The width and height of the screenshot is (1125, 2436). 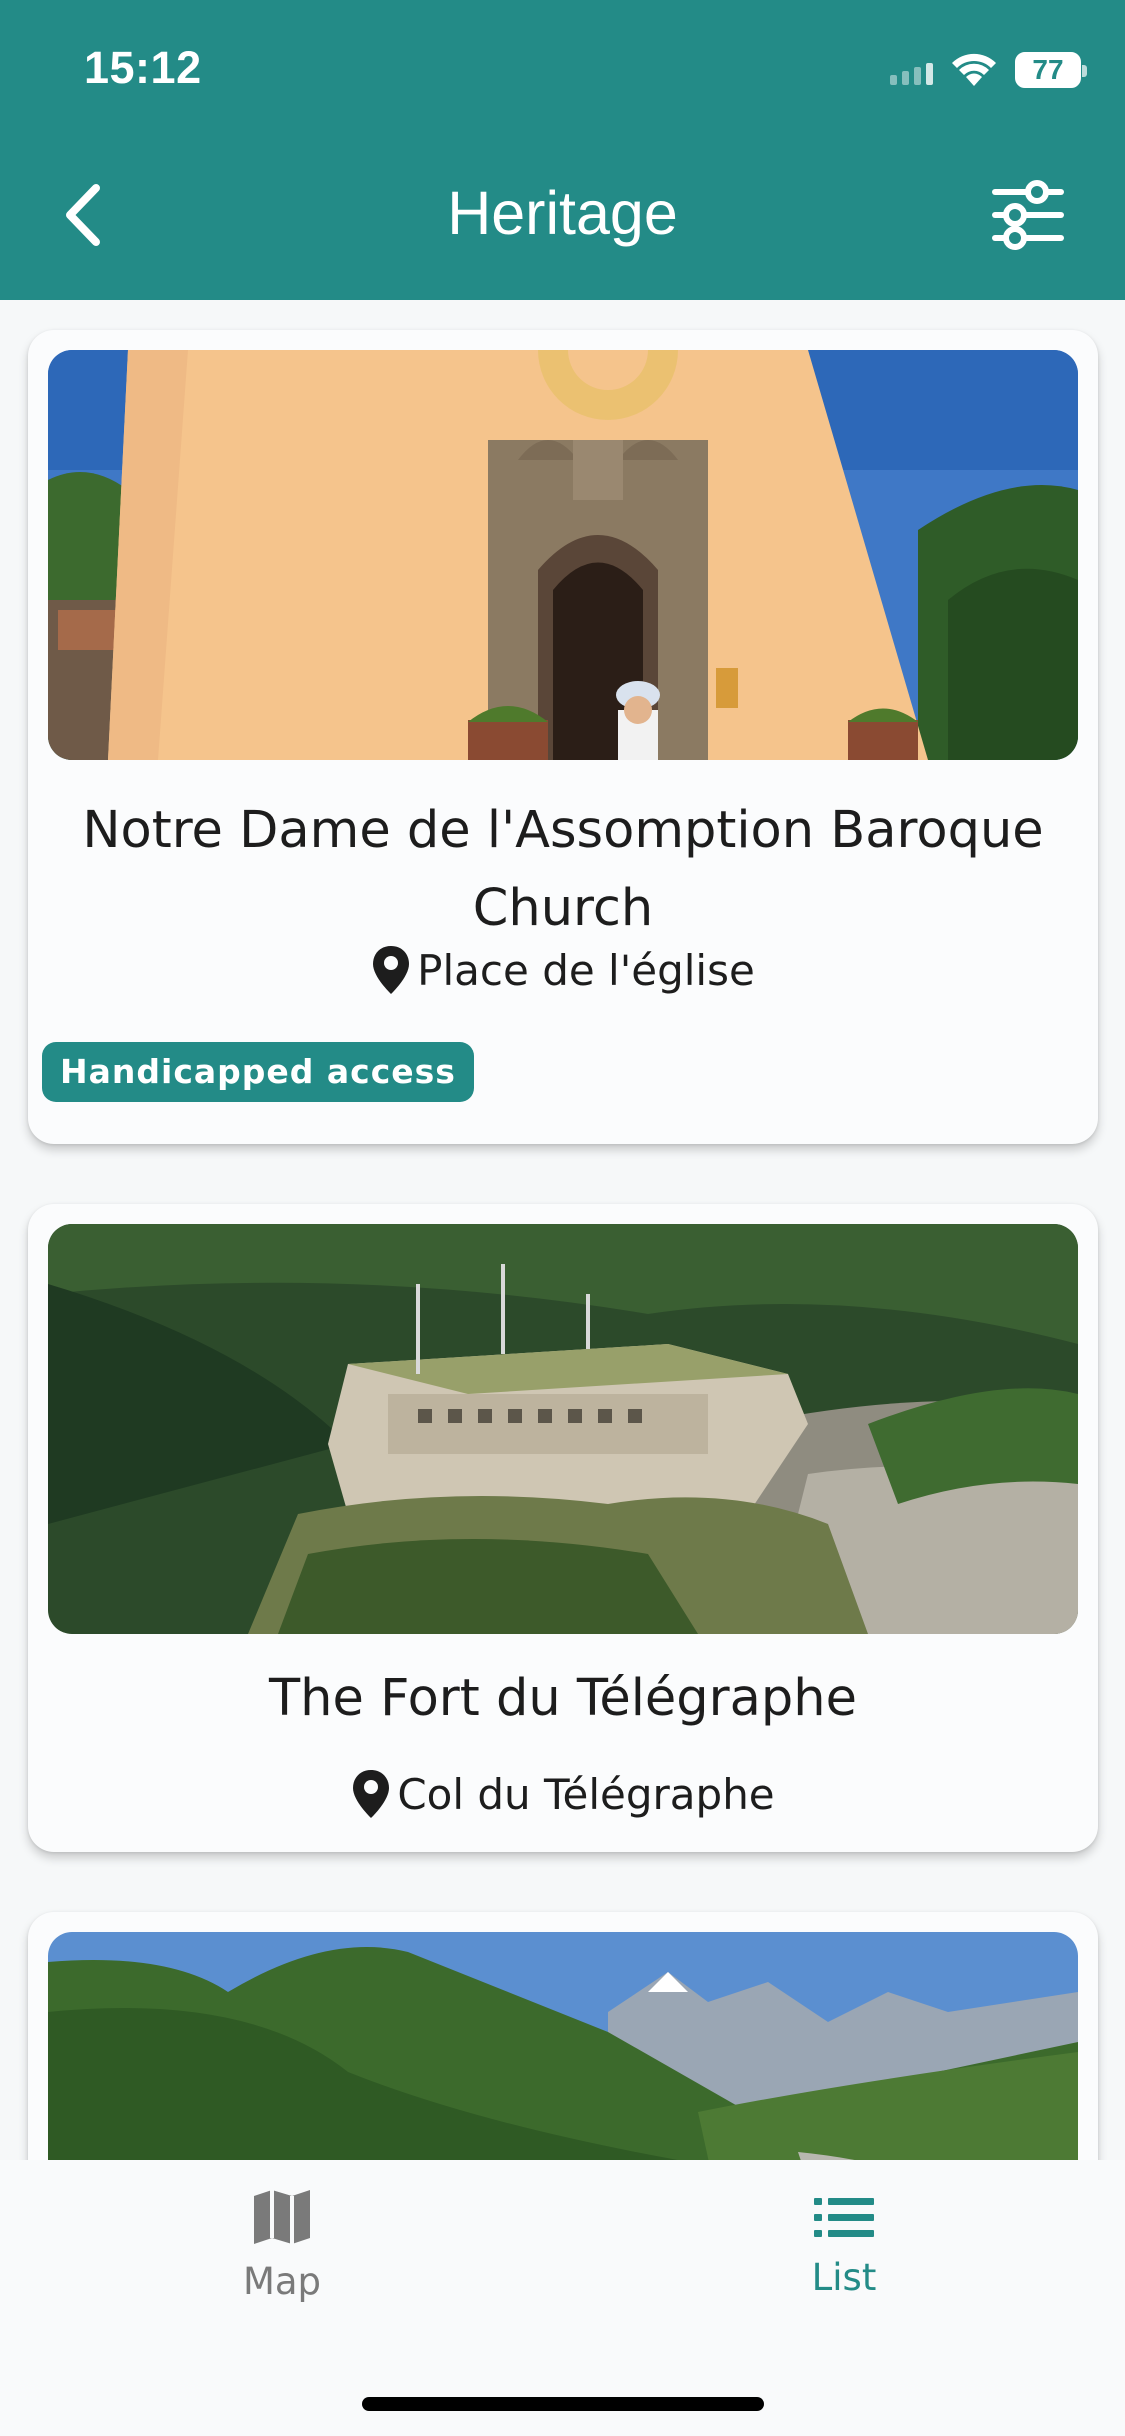 What do you see at coordinates (258, 1072) in the screenshot?
I see `accessibility-badge: Handicapped access` at bounding box center [258, 1072].